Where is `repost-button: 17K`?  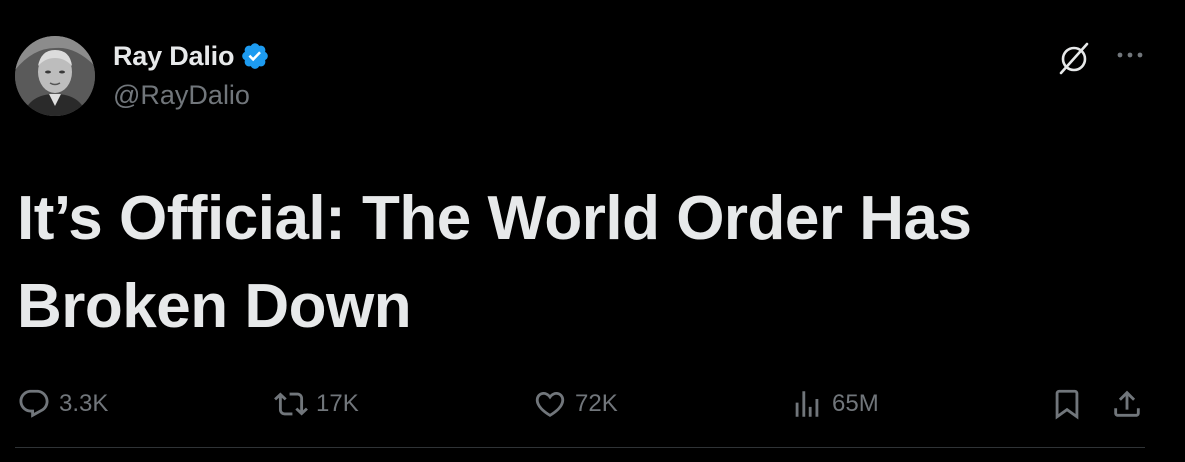
repost-button: 17K is located at coordinates (316, 404).